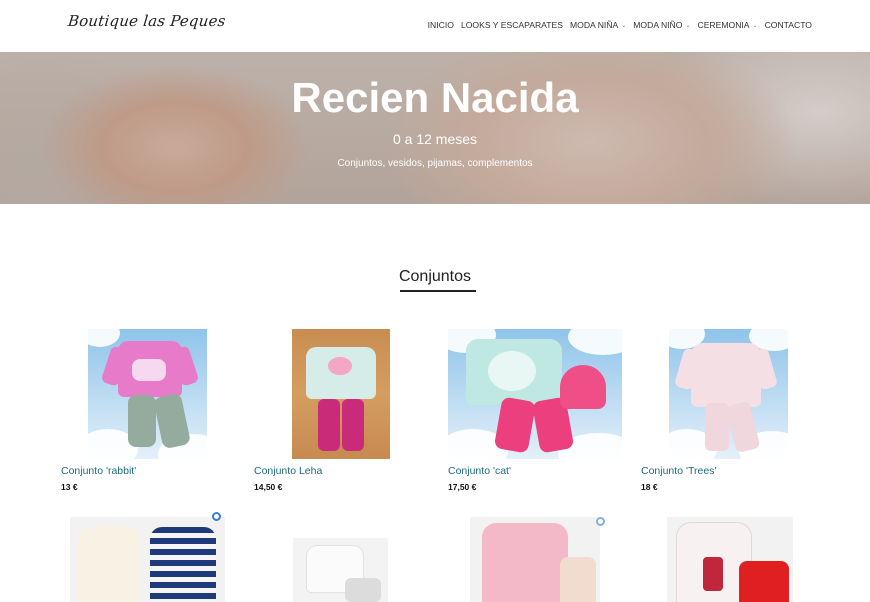 This screenshot has height=602, width=870. I want to click on section-underline, so click(438, 291).